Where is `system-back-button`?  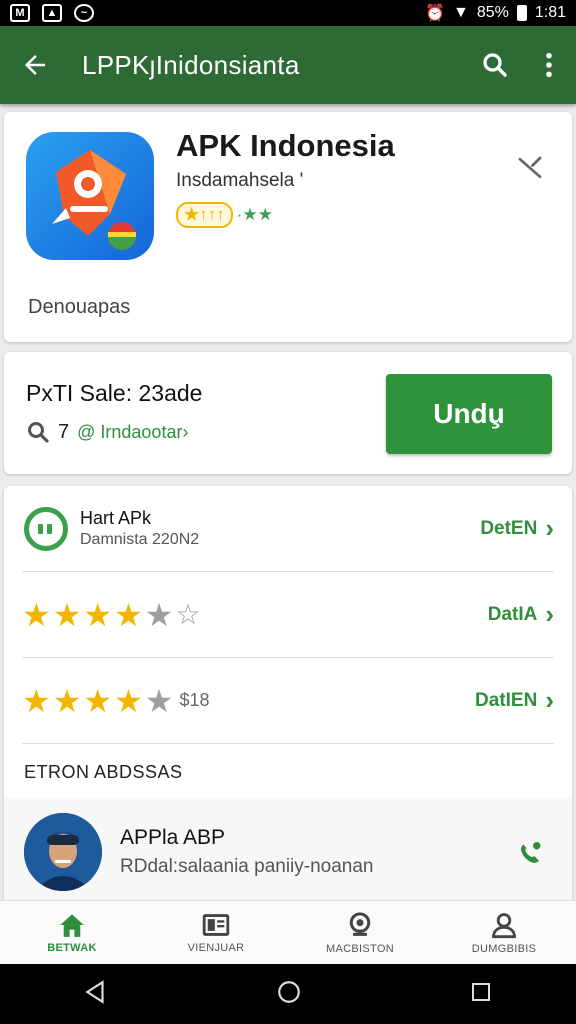
system-back-button is located at coordinates (96, 994).